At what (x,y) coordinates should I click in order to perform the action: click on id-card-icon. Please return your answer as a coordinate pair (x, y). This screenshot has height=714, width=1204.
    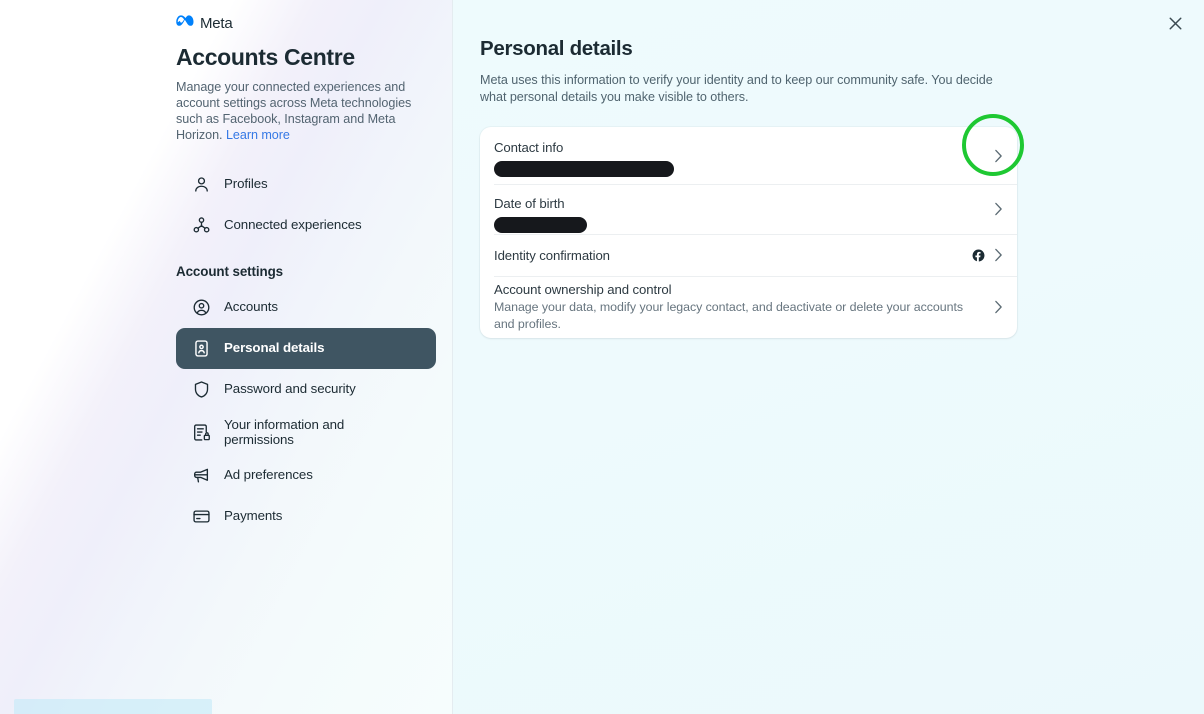
    Looking at the image, I should click on (201, 348).